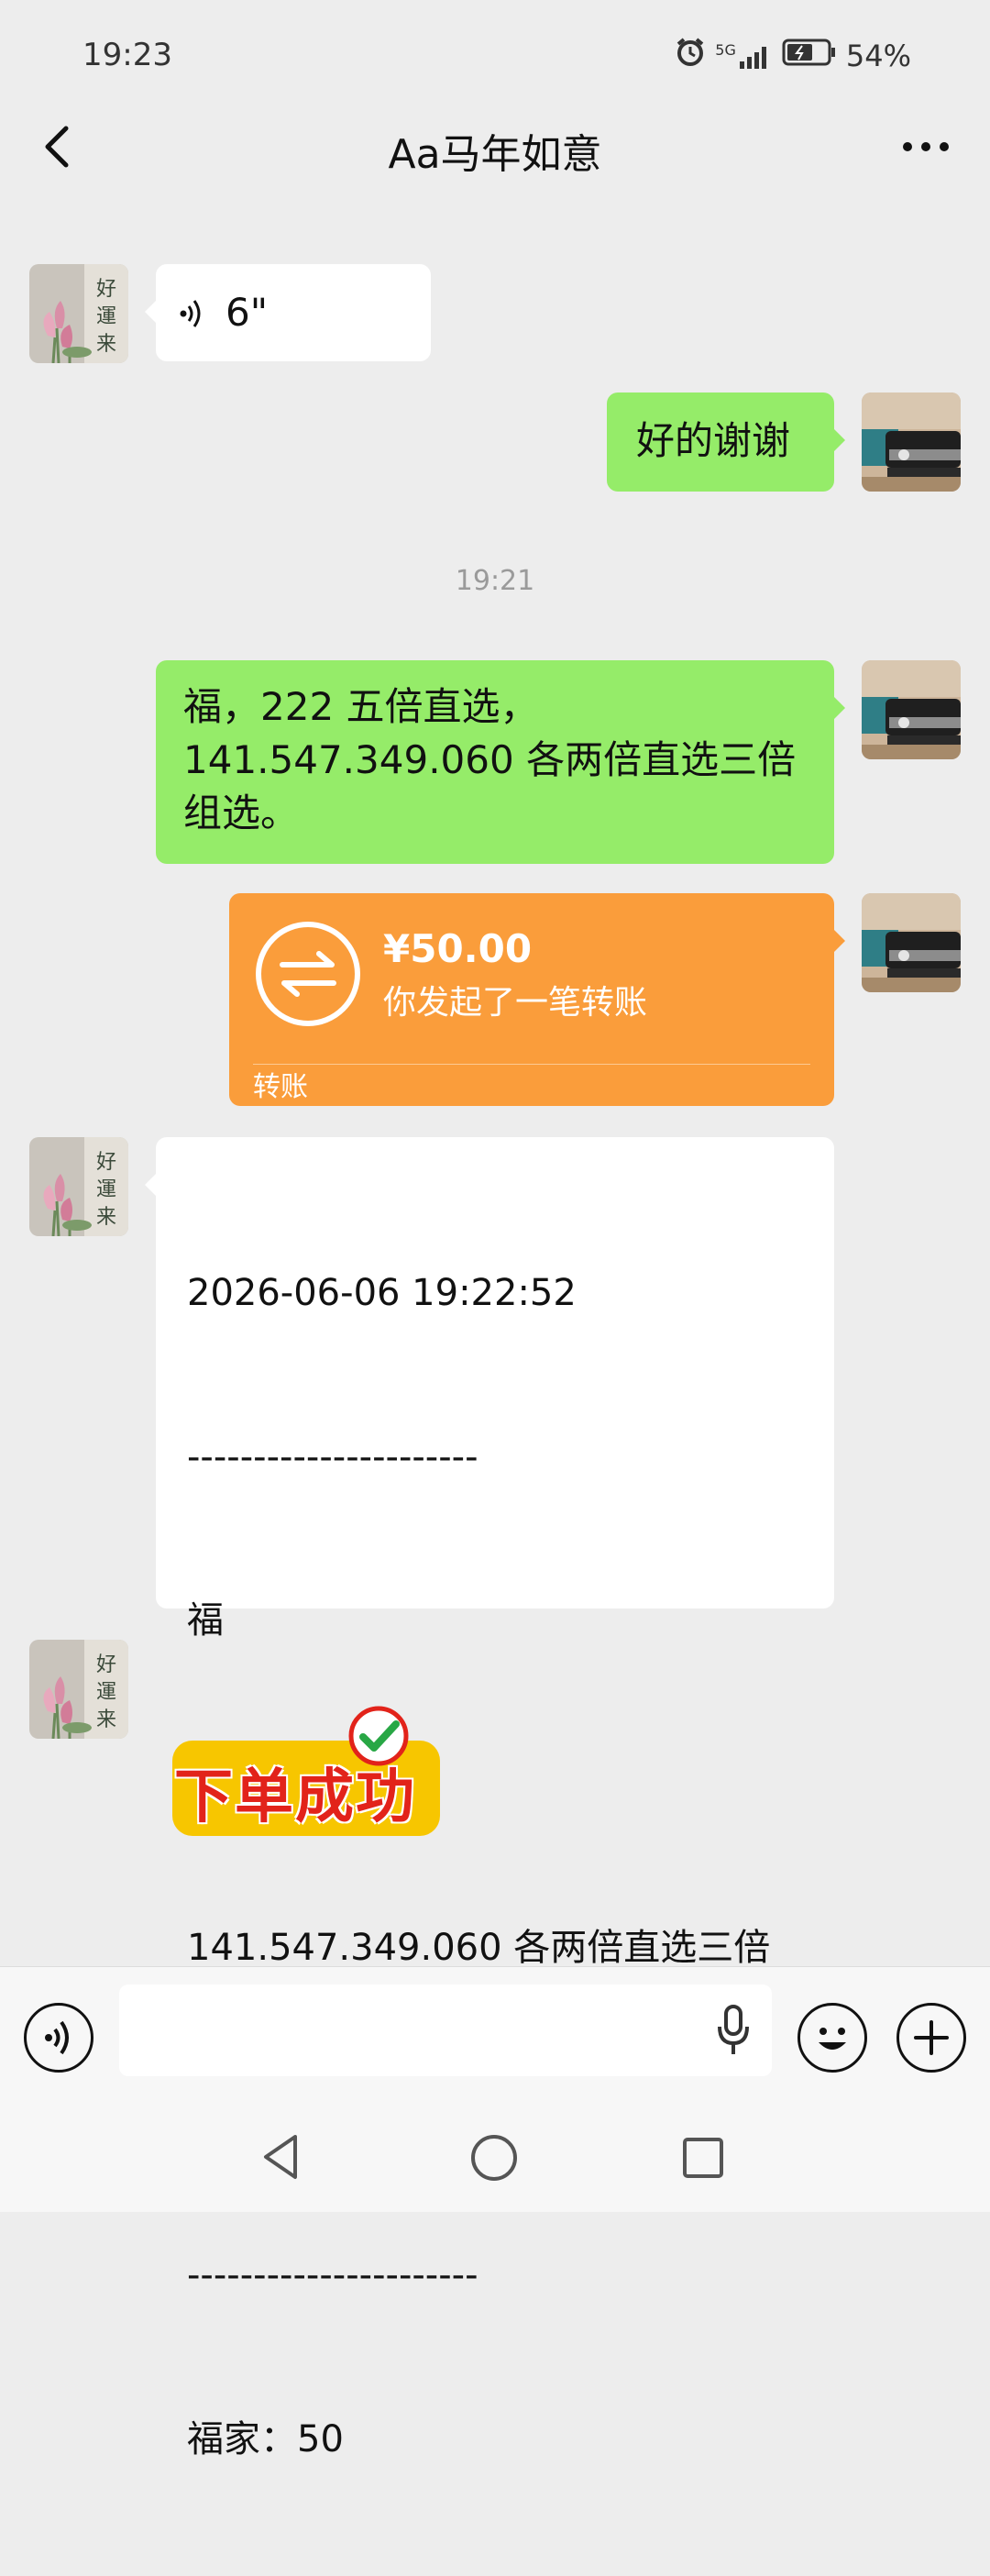 This screenshot has height=2576, width=990. Describe the element at coordinates (190, 313) in the screenshot. I see `voice-wave-icon` at that location.